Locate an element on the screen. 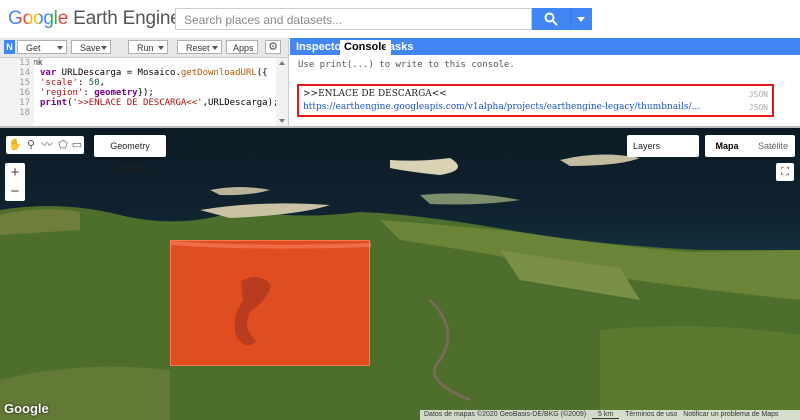 This screenshot has height=420, width=800. tab-tasks: Tasks is located at coordinates (398, 47).